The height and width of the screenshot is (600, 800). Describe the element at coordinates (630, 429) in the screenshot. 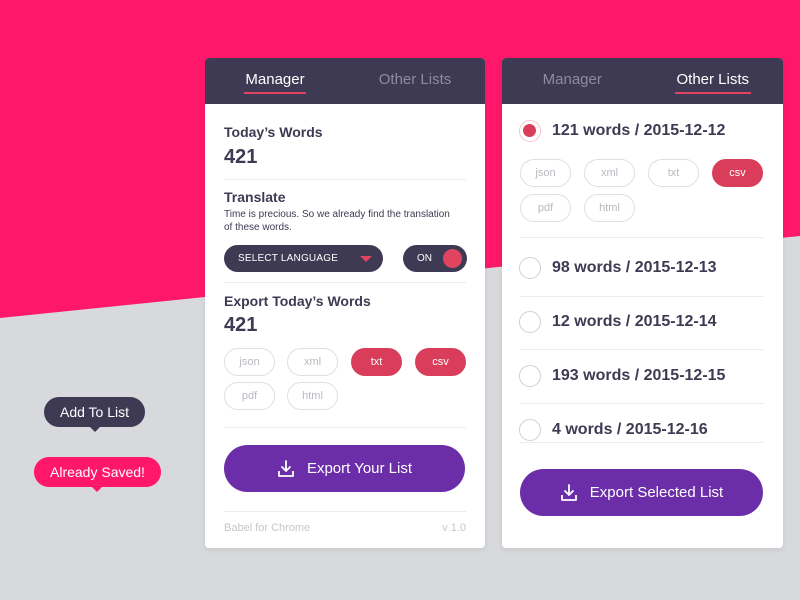

I see `list-item-label: 4 words / 2015-12-16` at that location.